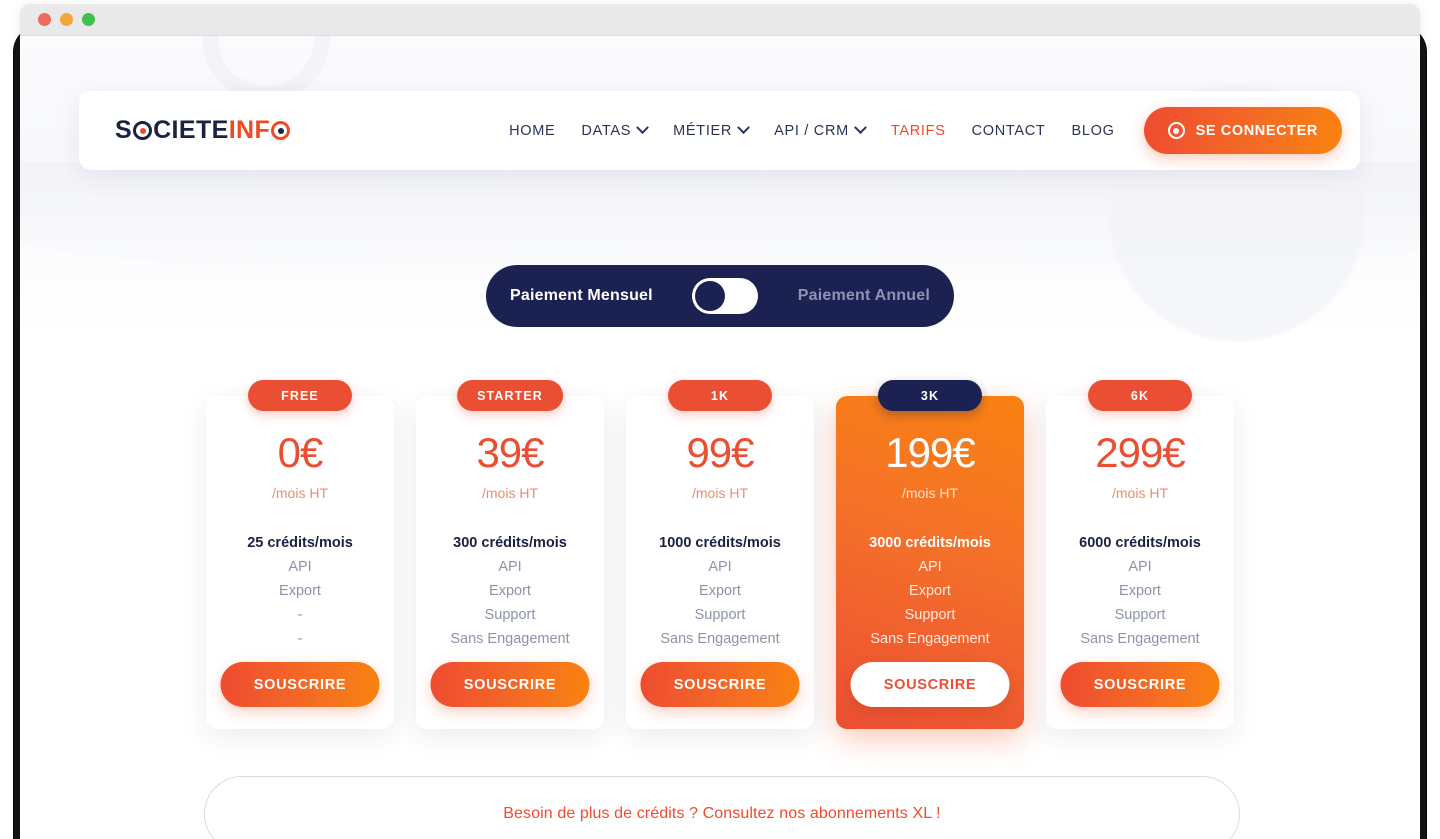 The image size is (1440, 839). What do you see at coordinates (300, 543) in the screenshot?
I see `plan-feature: 25 crédits/mois` at bounding box center [300, 543].